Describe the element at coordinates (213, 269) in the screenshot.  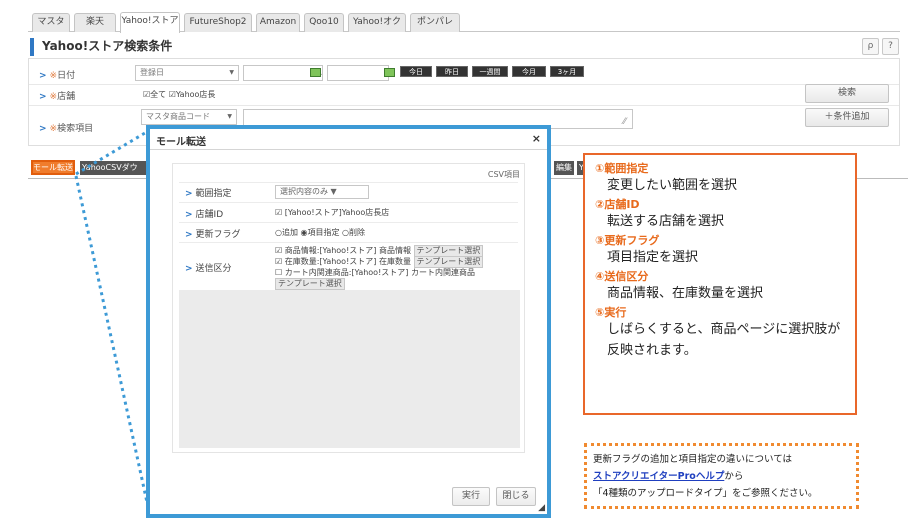
I see `send-type-label: 送信区分` at that location.